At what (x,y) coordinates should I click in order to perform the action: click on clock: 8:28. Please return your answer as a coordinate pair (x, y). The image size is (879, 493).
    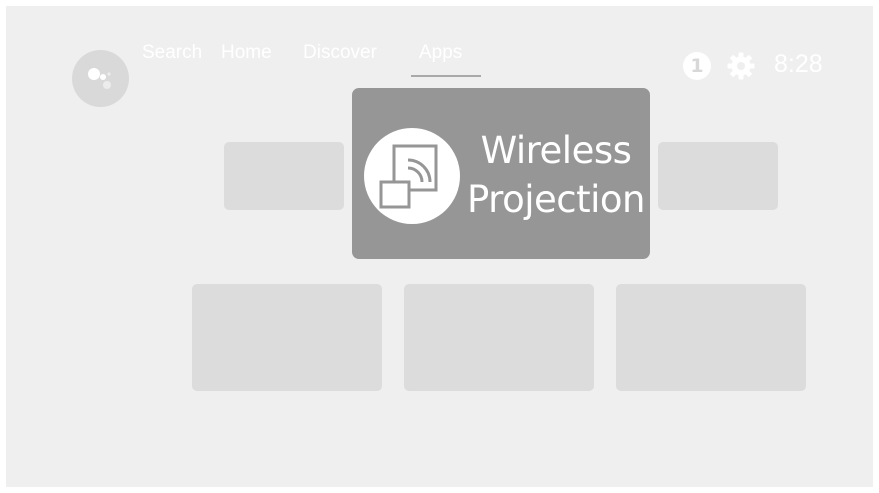
    Looking at the image, I should click on (798, 64).